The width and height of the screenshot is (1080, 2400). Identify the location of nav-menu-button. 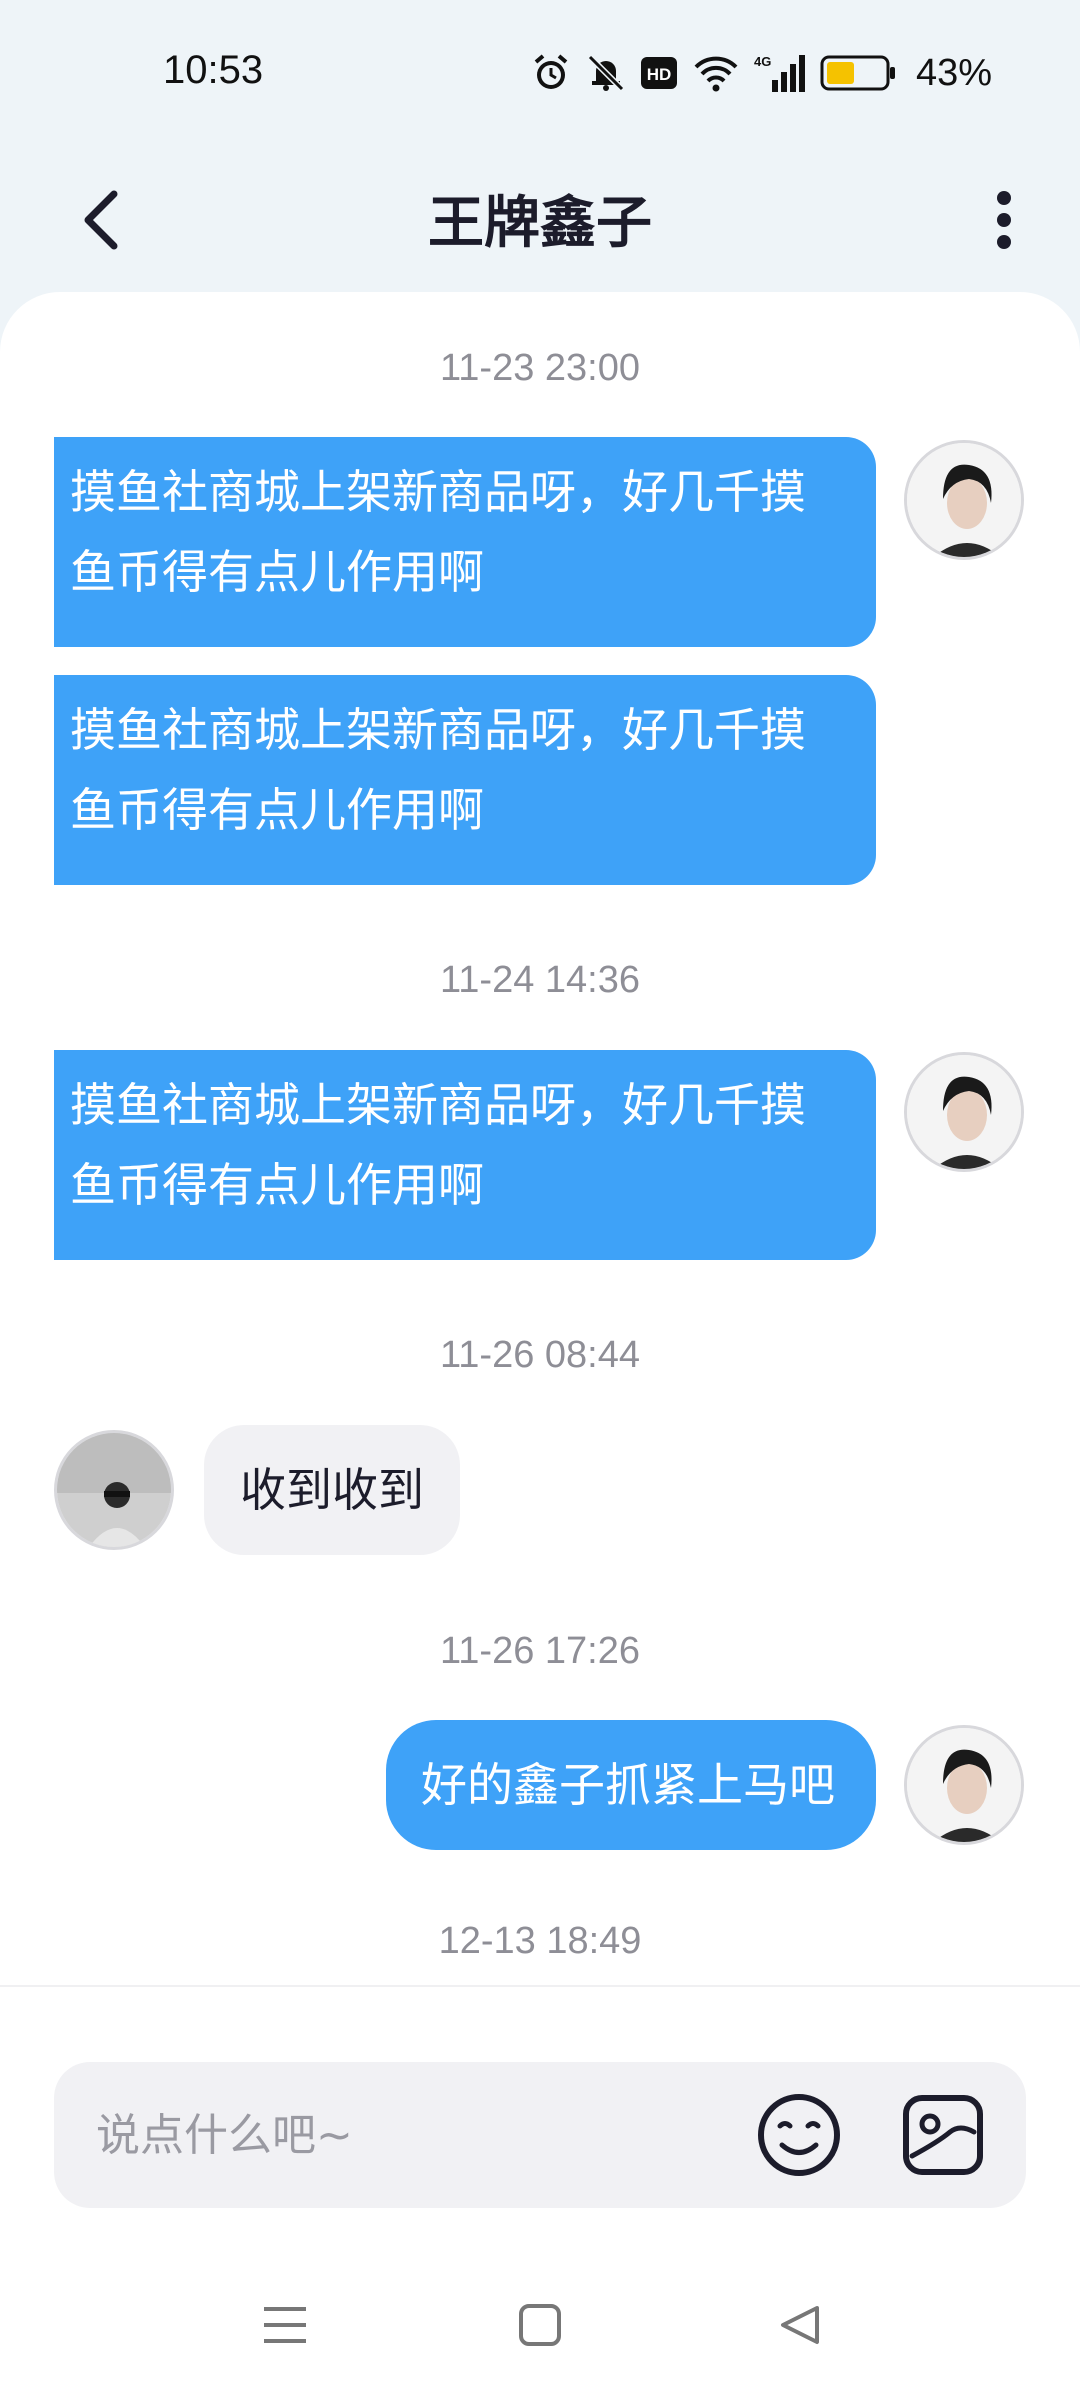
(285, 2325).